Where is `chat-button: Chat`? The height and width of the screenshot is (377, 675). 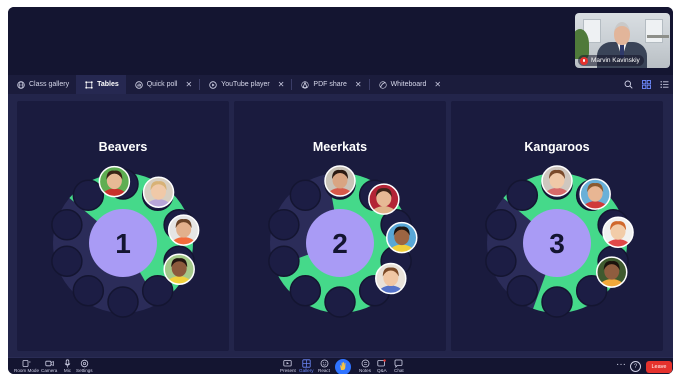
chat-button: Chat is located at coordinates (399, 366).